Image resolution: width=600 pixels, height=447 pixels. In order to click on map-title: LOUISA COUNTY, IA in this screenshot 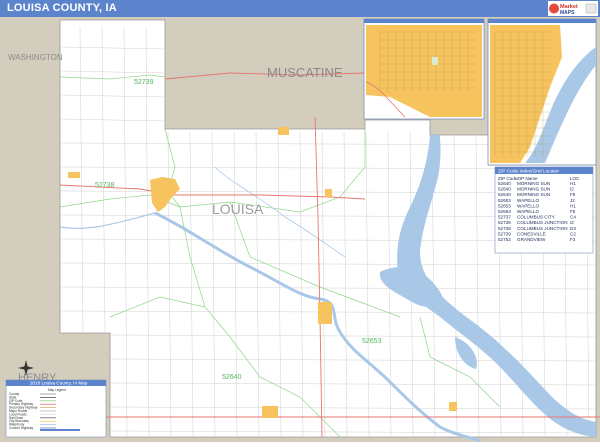, I will do `click(62, 8)`.